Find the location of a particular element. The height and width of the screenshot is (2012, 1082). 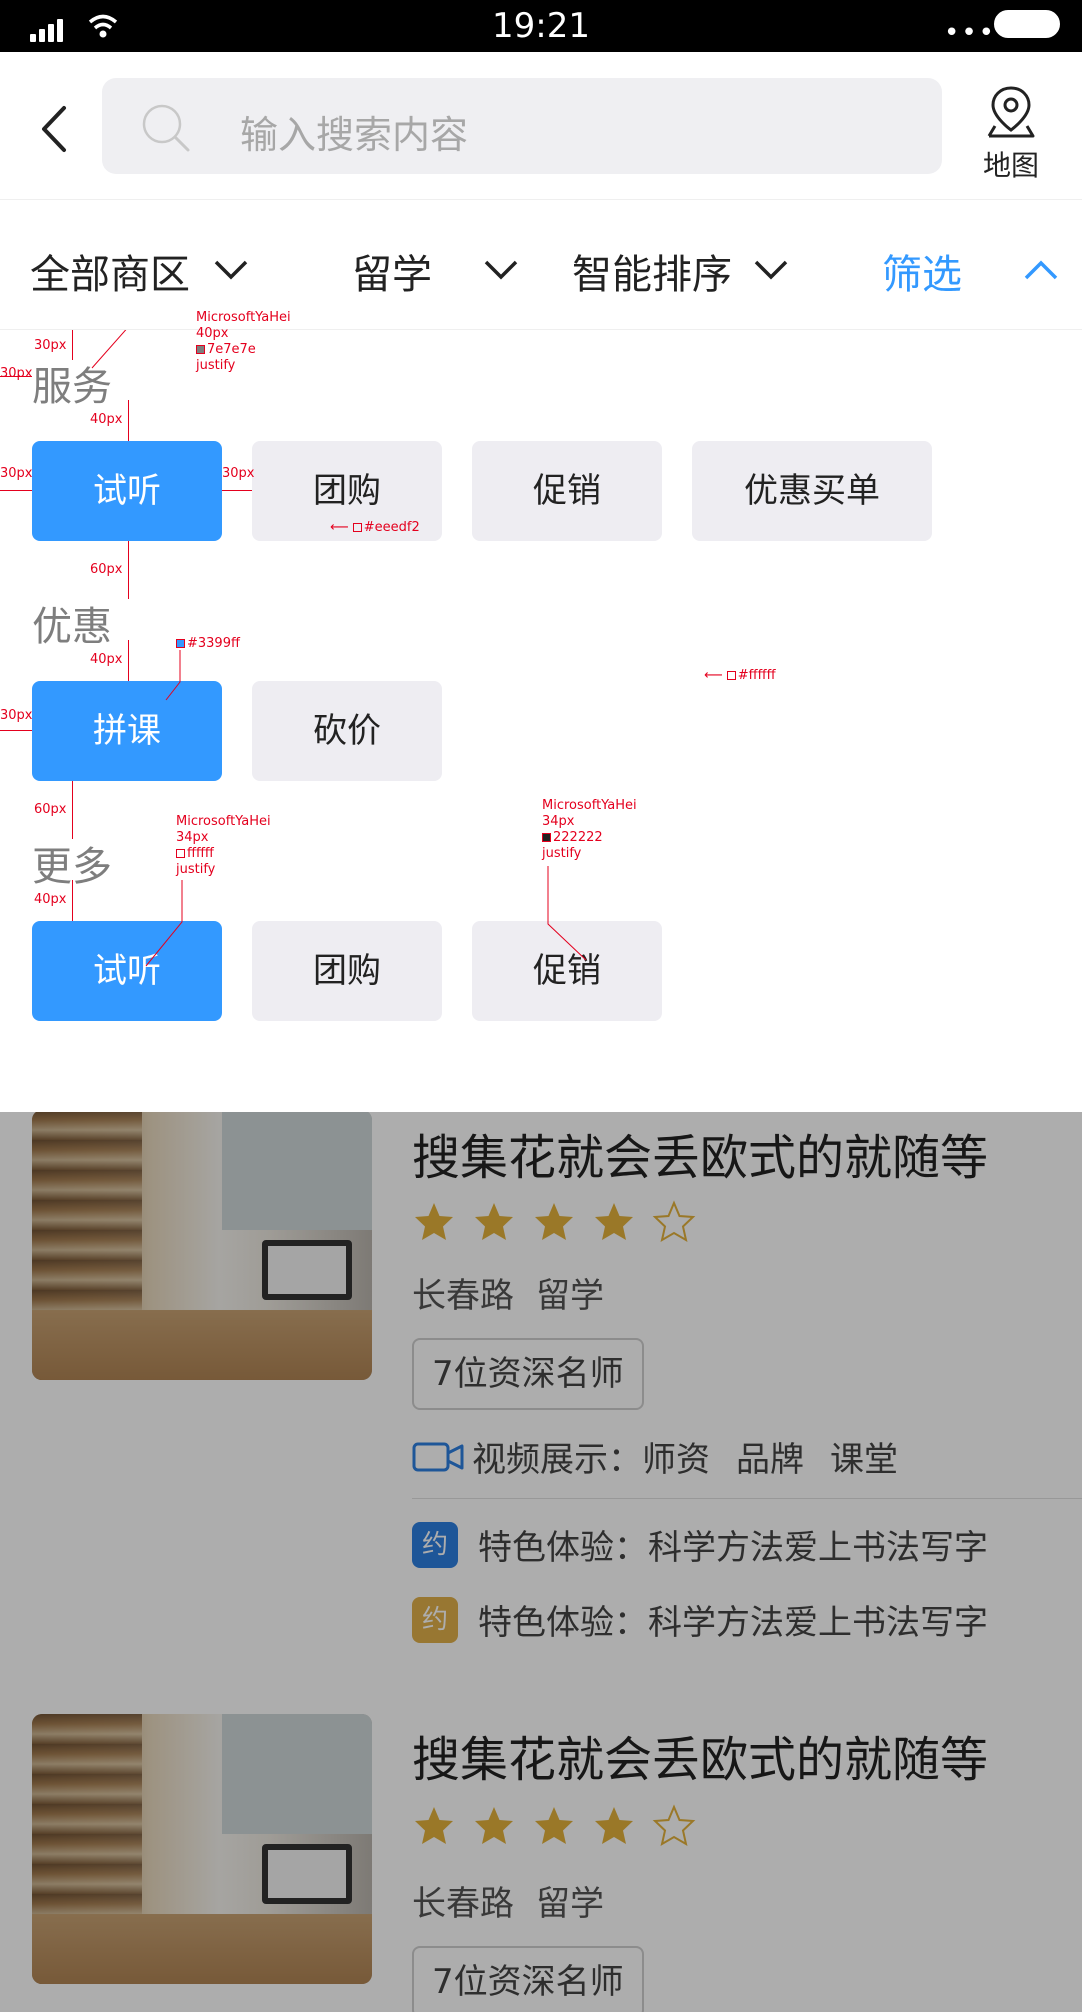

filter-screen: 筛选 is located at coordinates (922, 271).